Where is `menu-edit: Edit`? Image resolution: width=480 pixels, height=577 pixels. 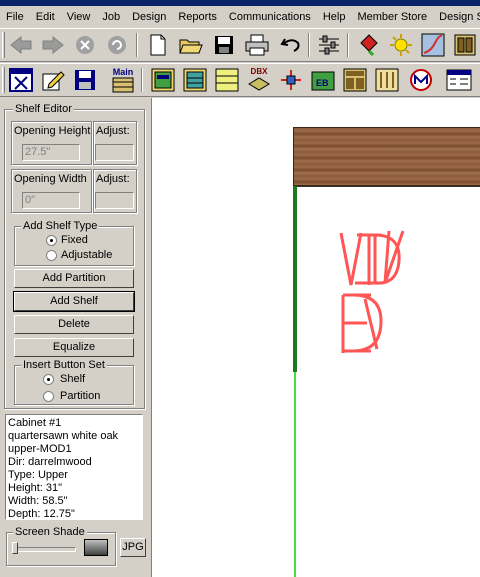
menu-edit: Edit is located at coordinates (45, 17).